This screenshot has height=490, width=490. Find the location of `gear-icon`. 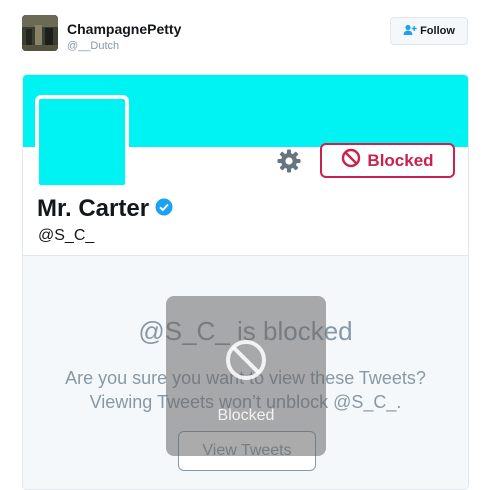

gear-icon is located at coordinates (289, 161).